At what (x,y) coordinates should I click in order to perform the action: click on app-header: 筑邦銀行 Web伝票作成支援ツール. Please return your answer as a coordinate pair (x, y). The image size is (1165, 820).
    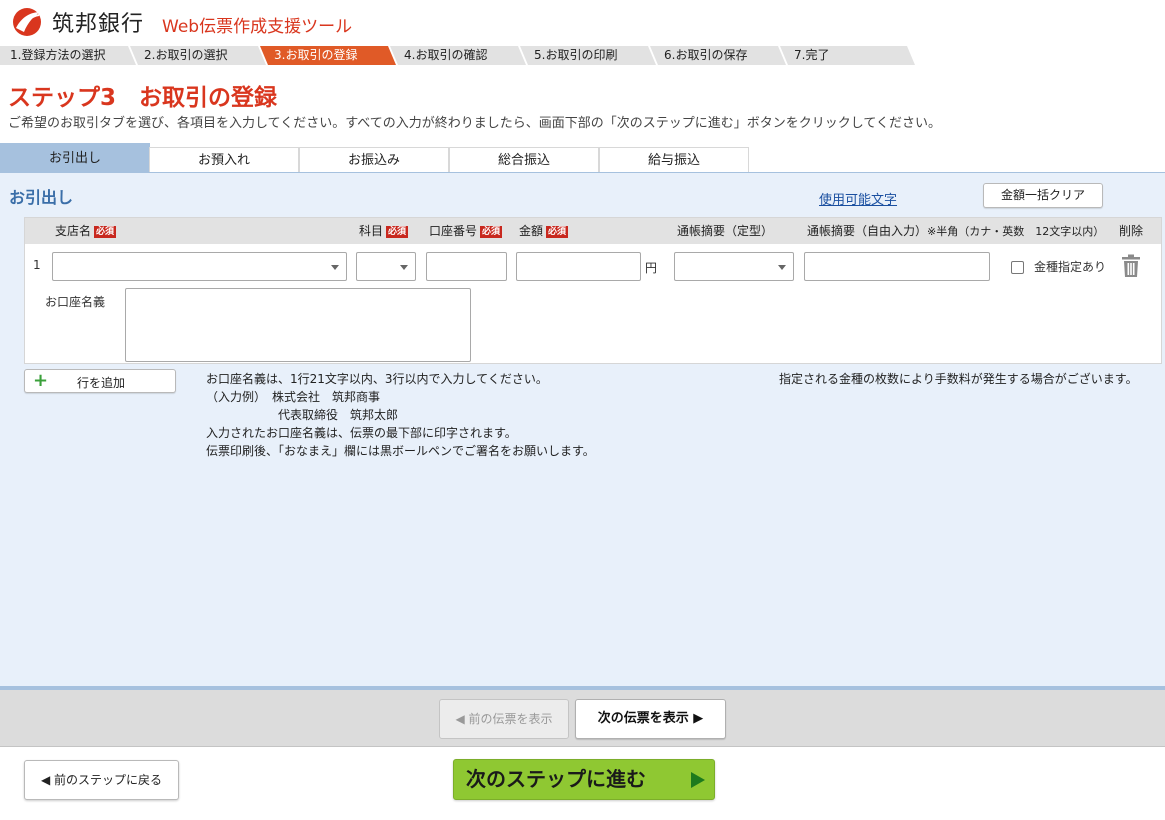
    Looking at the image, I should click on (582, 22).